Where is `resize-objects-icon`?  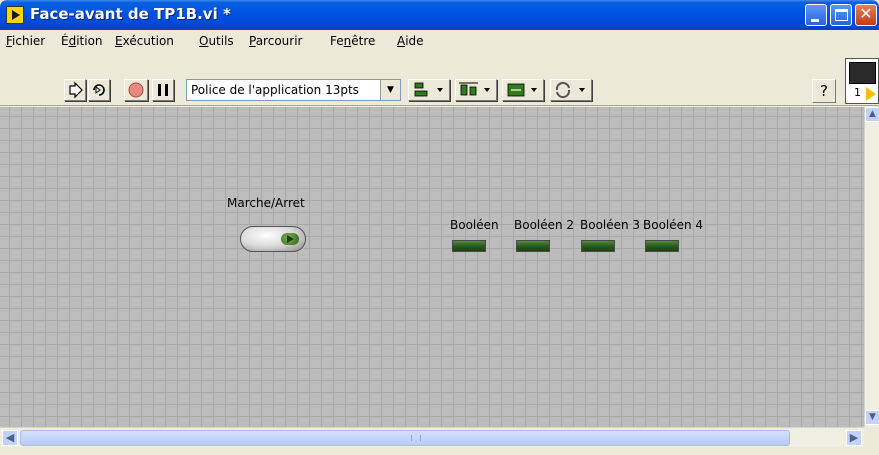 resize-objects-icon is located at coordinates (522, 90).